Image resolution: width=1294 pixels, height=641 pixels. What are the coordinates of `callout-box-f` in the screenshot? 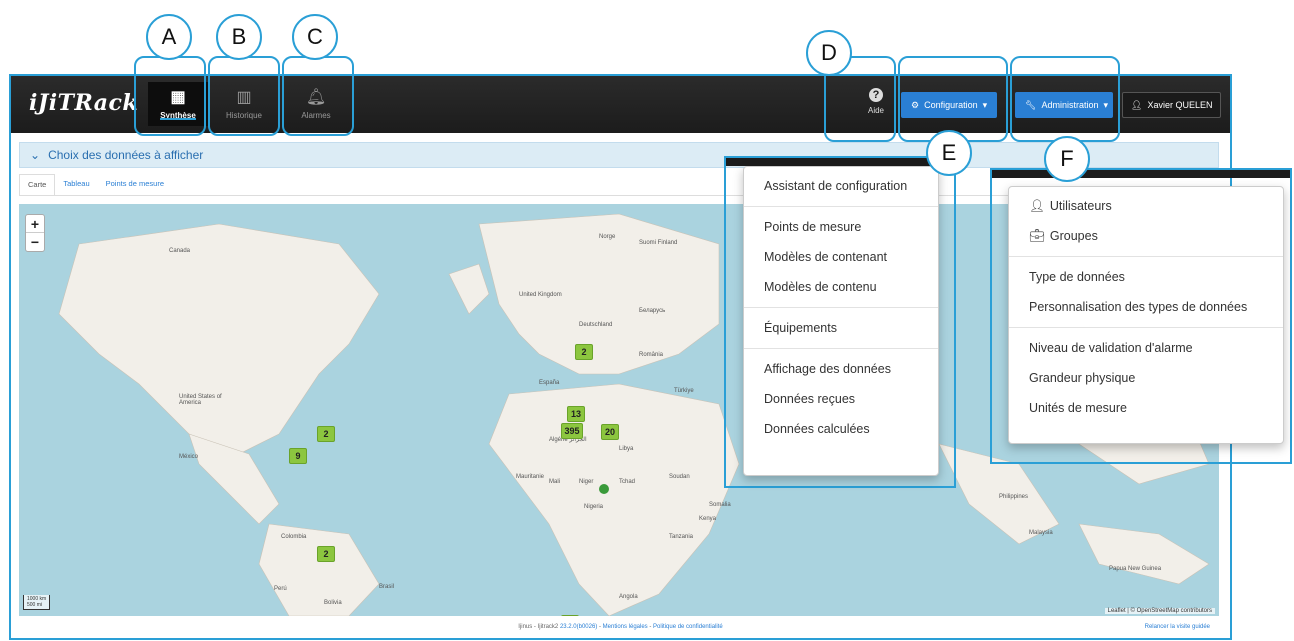 It's located at (1065, 99).